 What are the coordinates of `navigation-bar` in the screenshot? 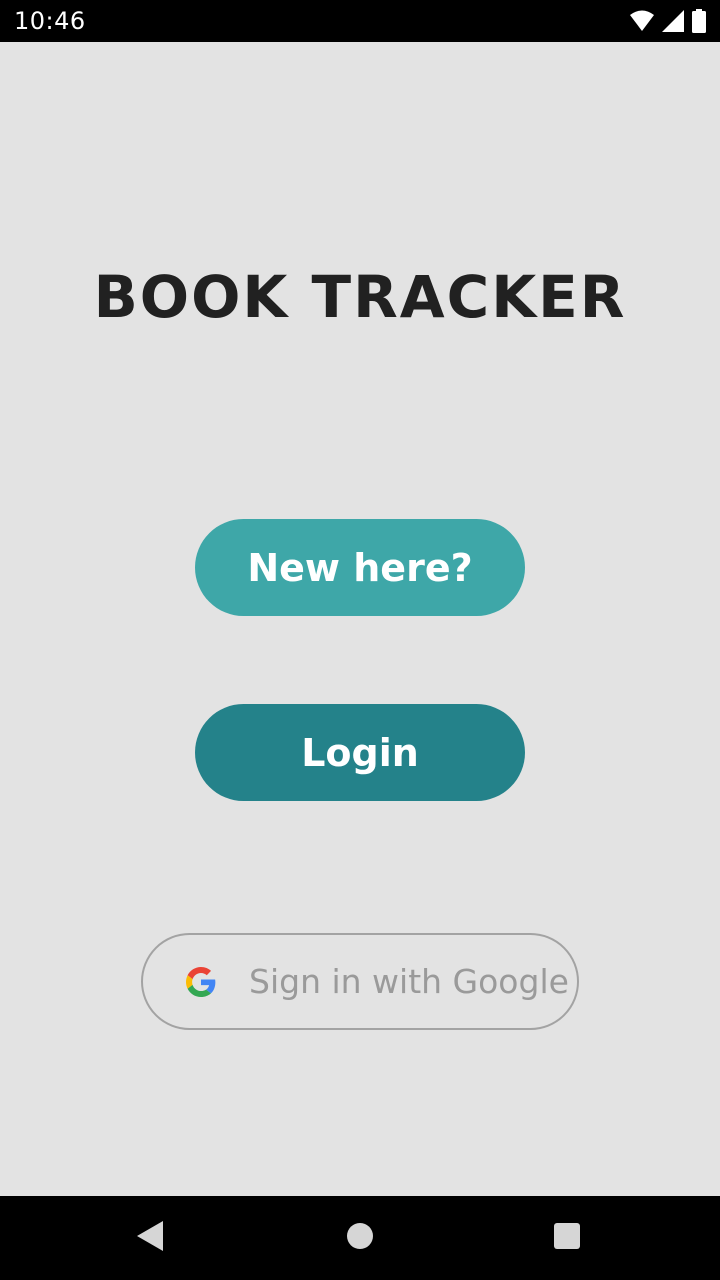 It's located at (360, 1238).